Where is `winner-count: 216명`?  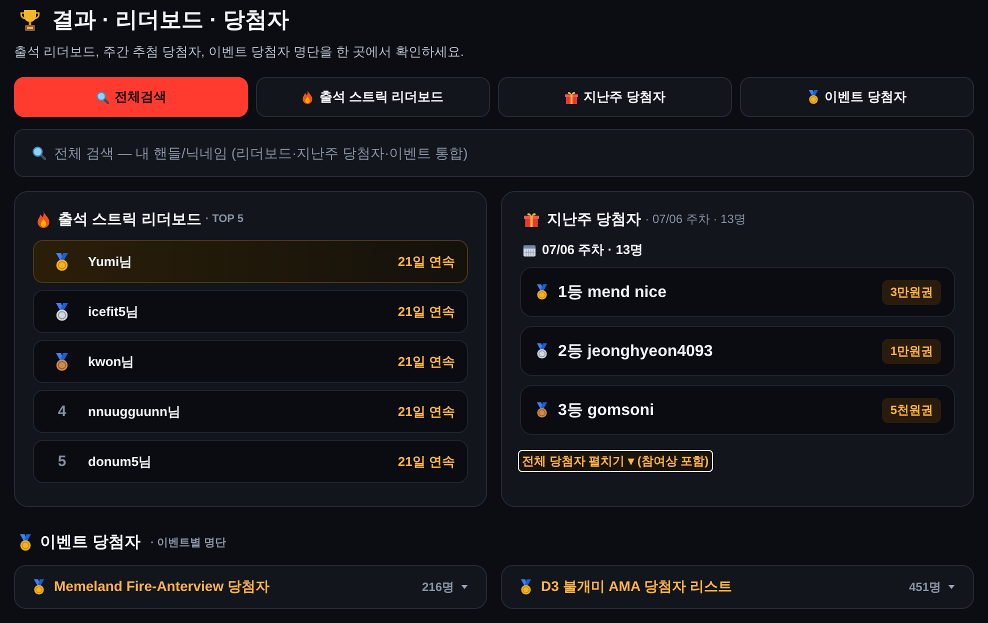 winner-count: 216명 is located at coordinates (438, 587).